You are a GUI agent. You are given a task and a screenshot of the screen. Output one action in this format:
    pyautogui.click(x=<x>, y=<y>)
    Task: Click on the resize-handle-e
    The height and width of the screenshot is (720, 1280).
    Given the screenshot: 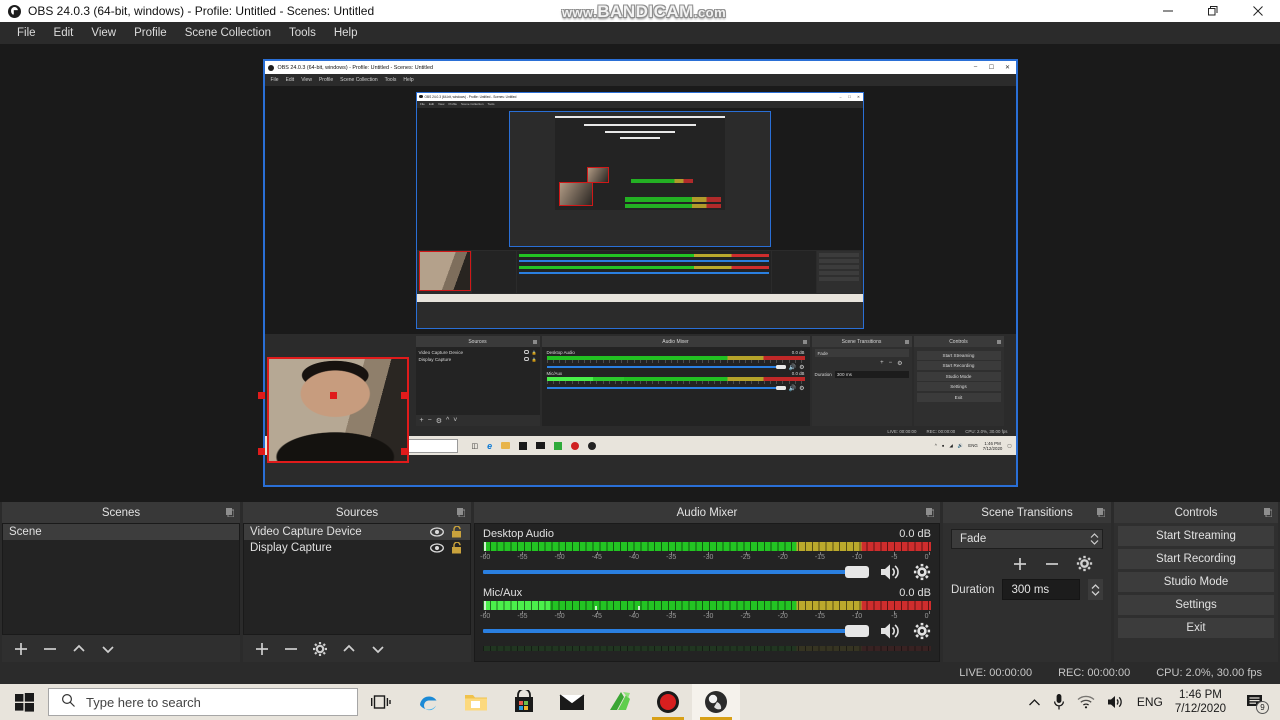 What is the action you would take?
    pyautogui.click(x=404, y=451)
    